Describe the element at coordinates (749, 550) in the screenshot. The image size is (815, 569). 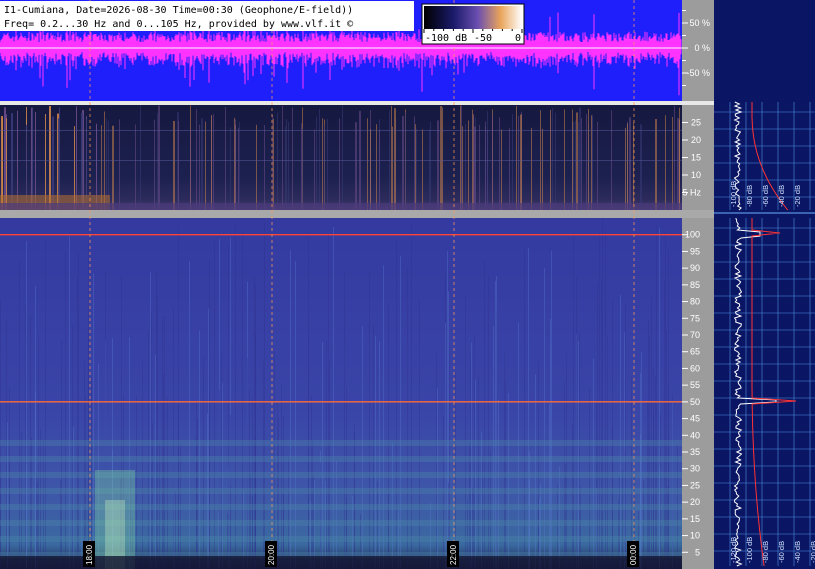
I see `spectrum-db-label: -100 dB` at that location.